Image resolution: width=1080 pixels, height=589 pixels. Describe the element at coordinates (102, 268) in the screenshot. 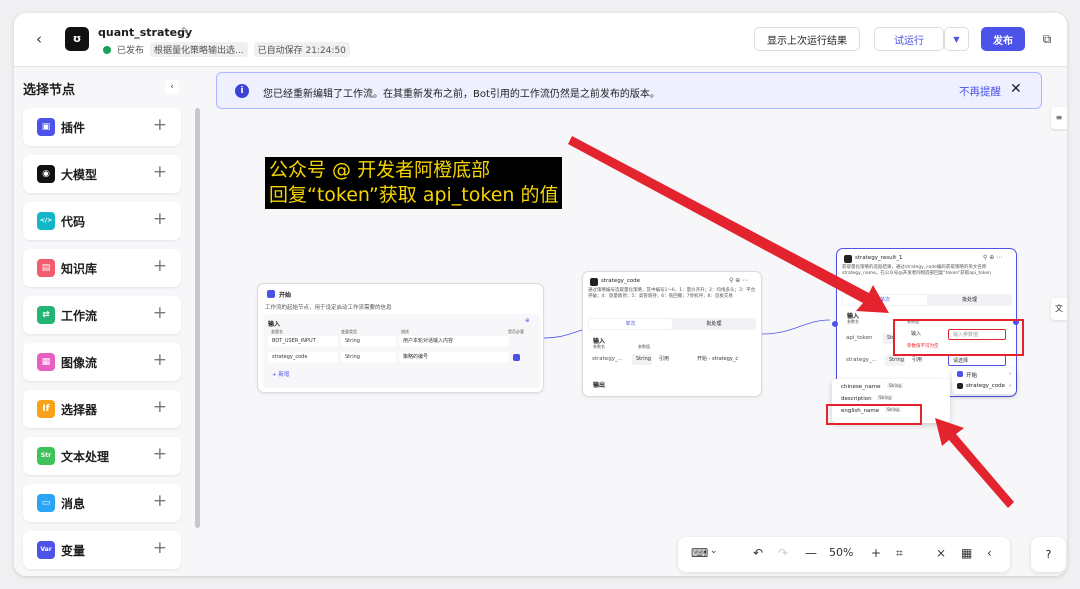

I see `sidebar-item-3: ▤ 知识库 +` at that location.